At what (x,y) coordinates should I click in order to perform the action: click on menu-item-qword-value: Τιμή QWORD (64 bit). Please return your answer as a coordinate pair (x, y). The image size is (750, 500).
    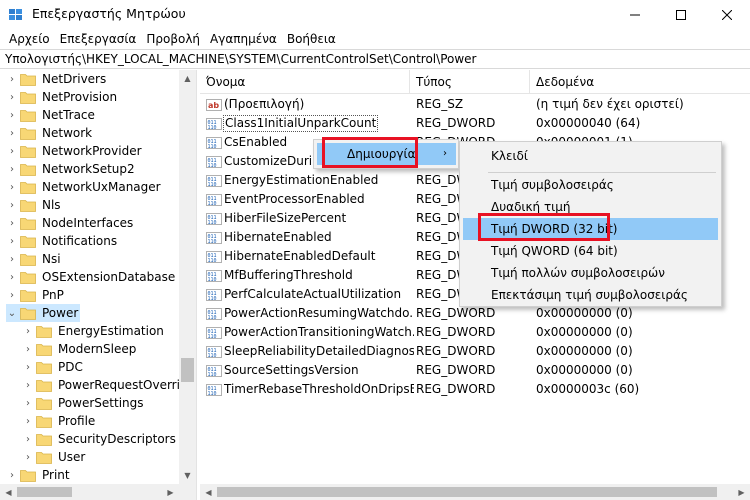
    Looking at the image, I should click on (590, 251).